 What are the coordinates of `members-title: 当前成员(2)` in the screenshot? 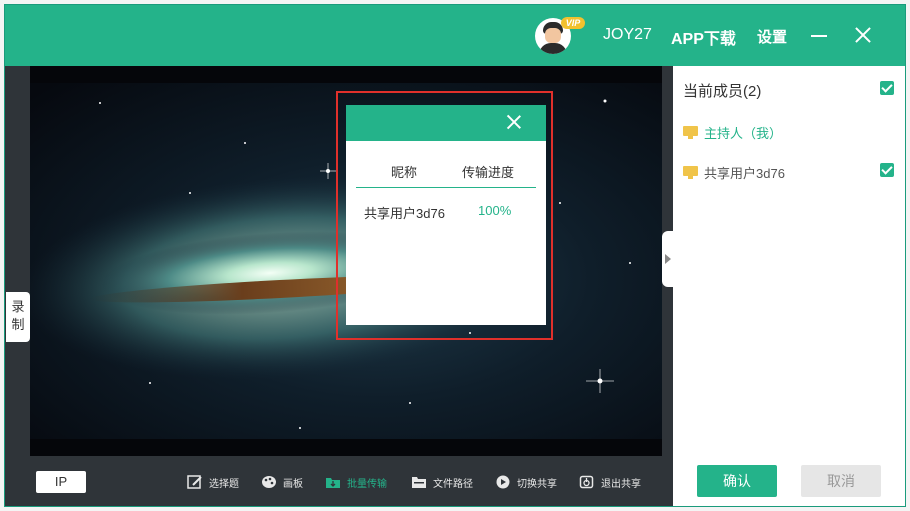 It's located at (722, 91).